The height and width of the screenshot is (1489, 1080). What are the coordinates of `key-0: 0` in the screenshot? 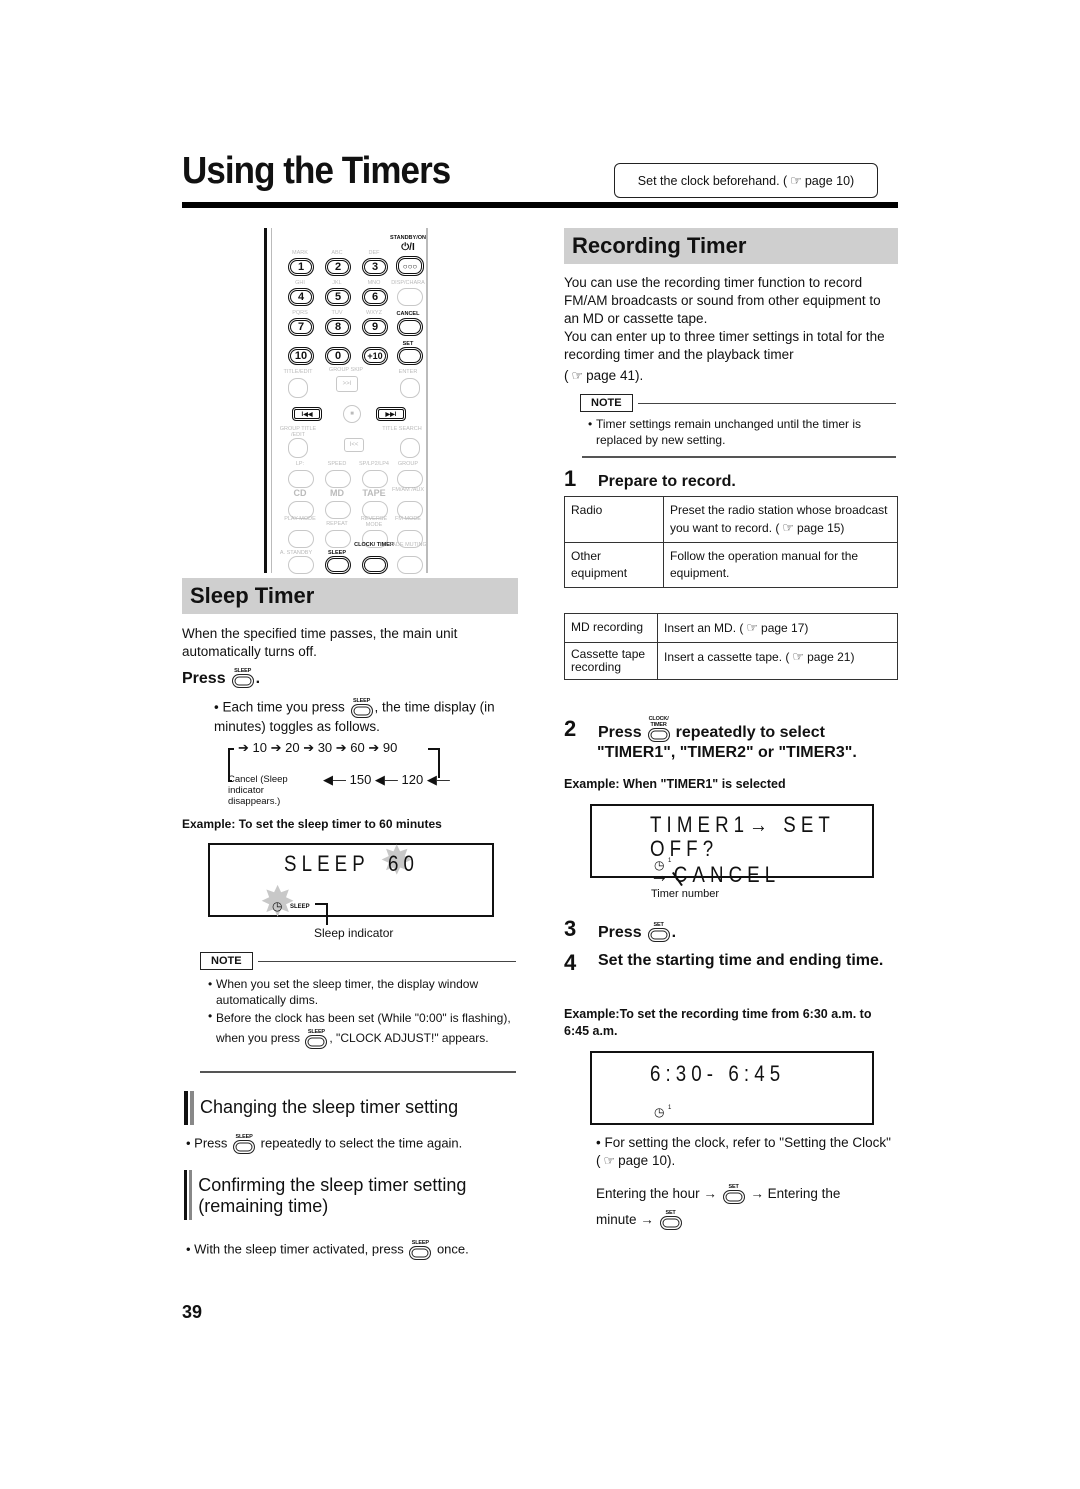 It's located at (338, 356).